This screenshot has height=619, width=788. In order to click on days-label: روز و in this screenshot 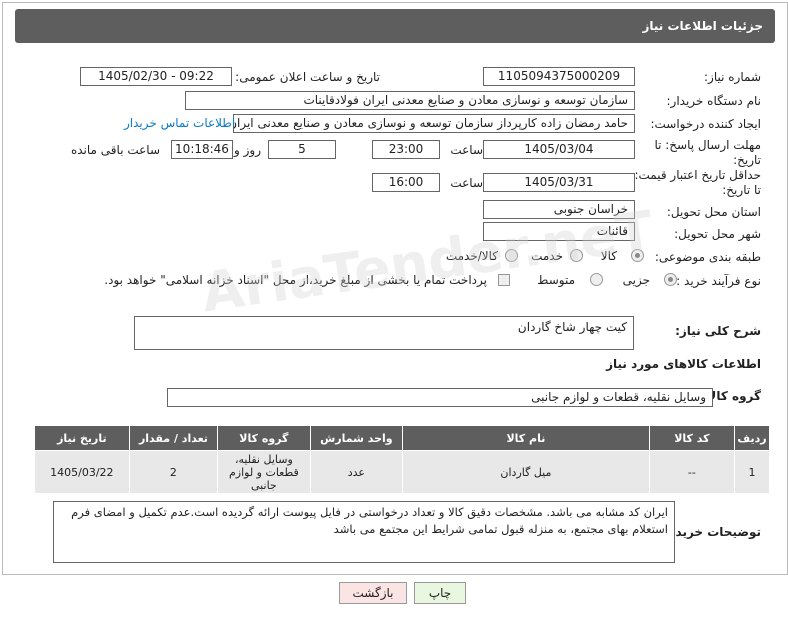, I will do `click(247, 150)`.